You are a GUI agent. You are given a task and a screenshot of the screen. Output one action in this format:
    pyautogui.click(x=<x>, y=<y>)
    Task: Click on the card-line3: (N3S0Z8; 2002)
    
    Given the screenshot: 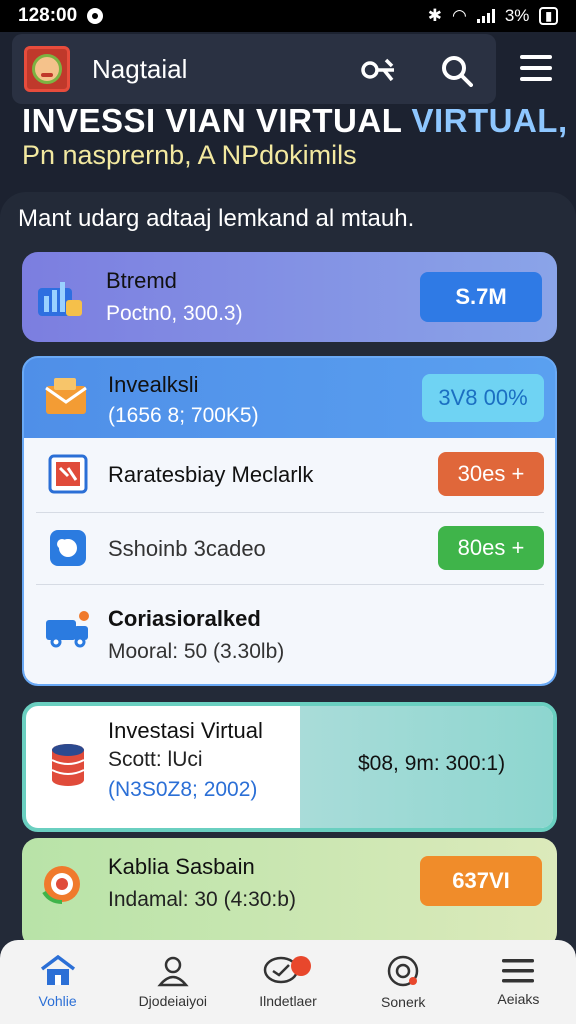 What is the action you would take?
    pyautogui.click(x=183, y=789)
    